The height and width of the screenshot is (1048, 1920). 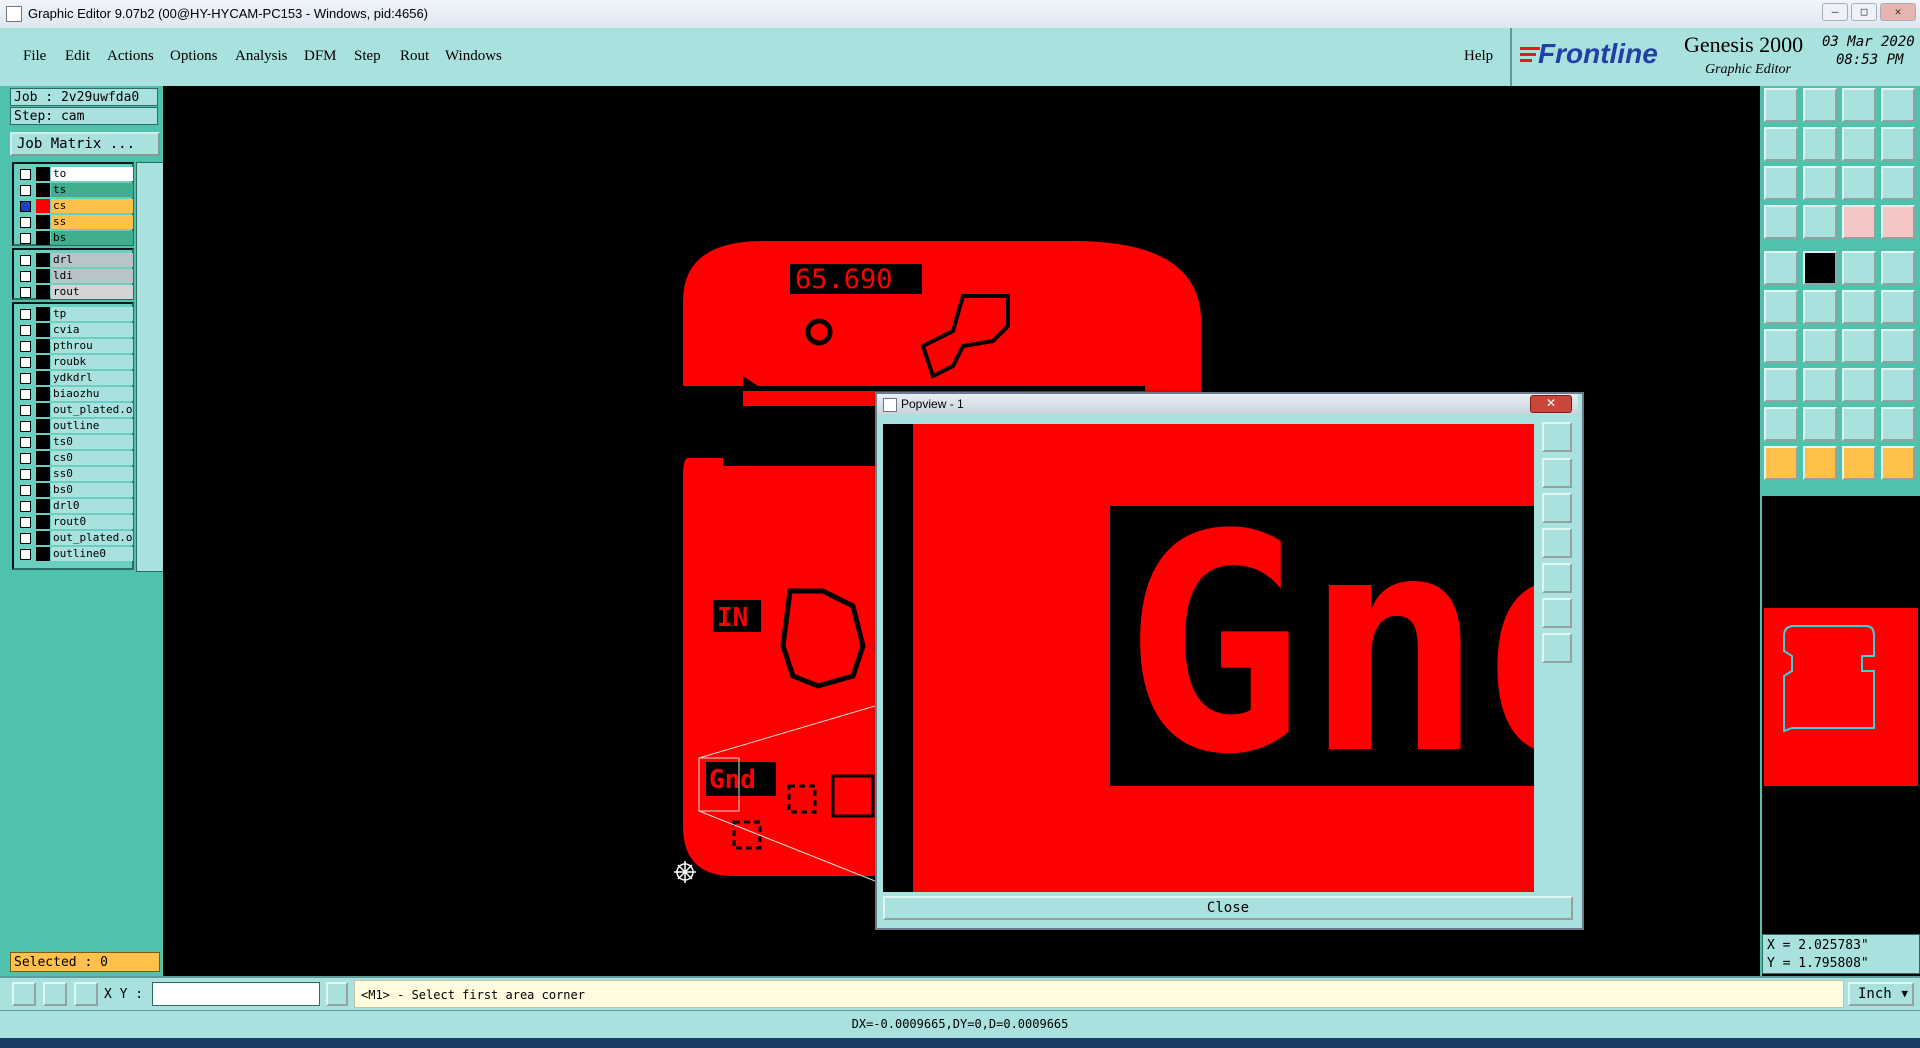 I want to click on menu-windows: Windows, so click(x=473, y=56).